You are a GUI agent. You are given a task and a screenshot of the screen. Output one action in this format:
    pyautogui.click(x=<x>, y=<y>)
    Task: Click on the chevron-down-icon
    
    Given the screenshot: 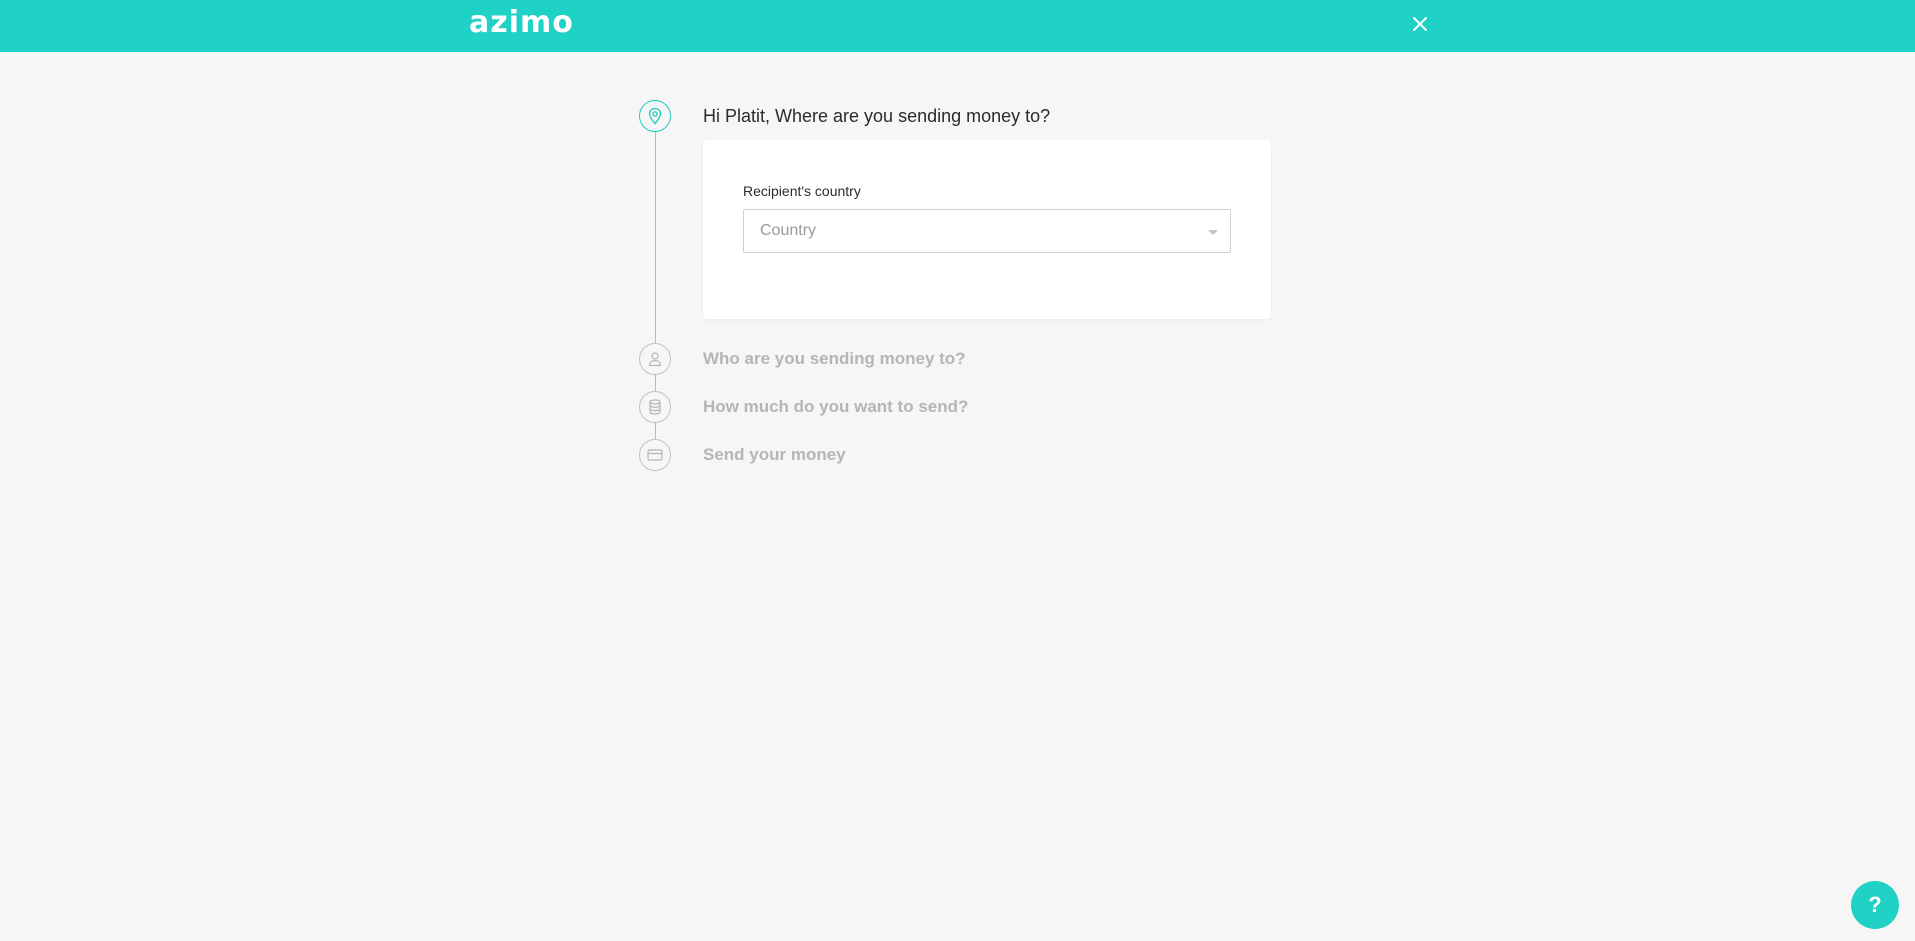 What is the action you would take?
    pyautogui.click(x=1213, y=232)
    